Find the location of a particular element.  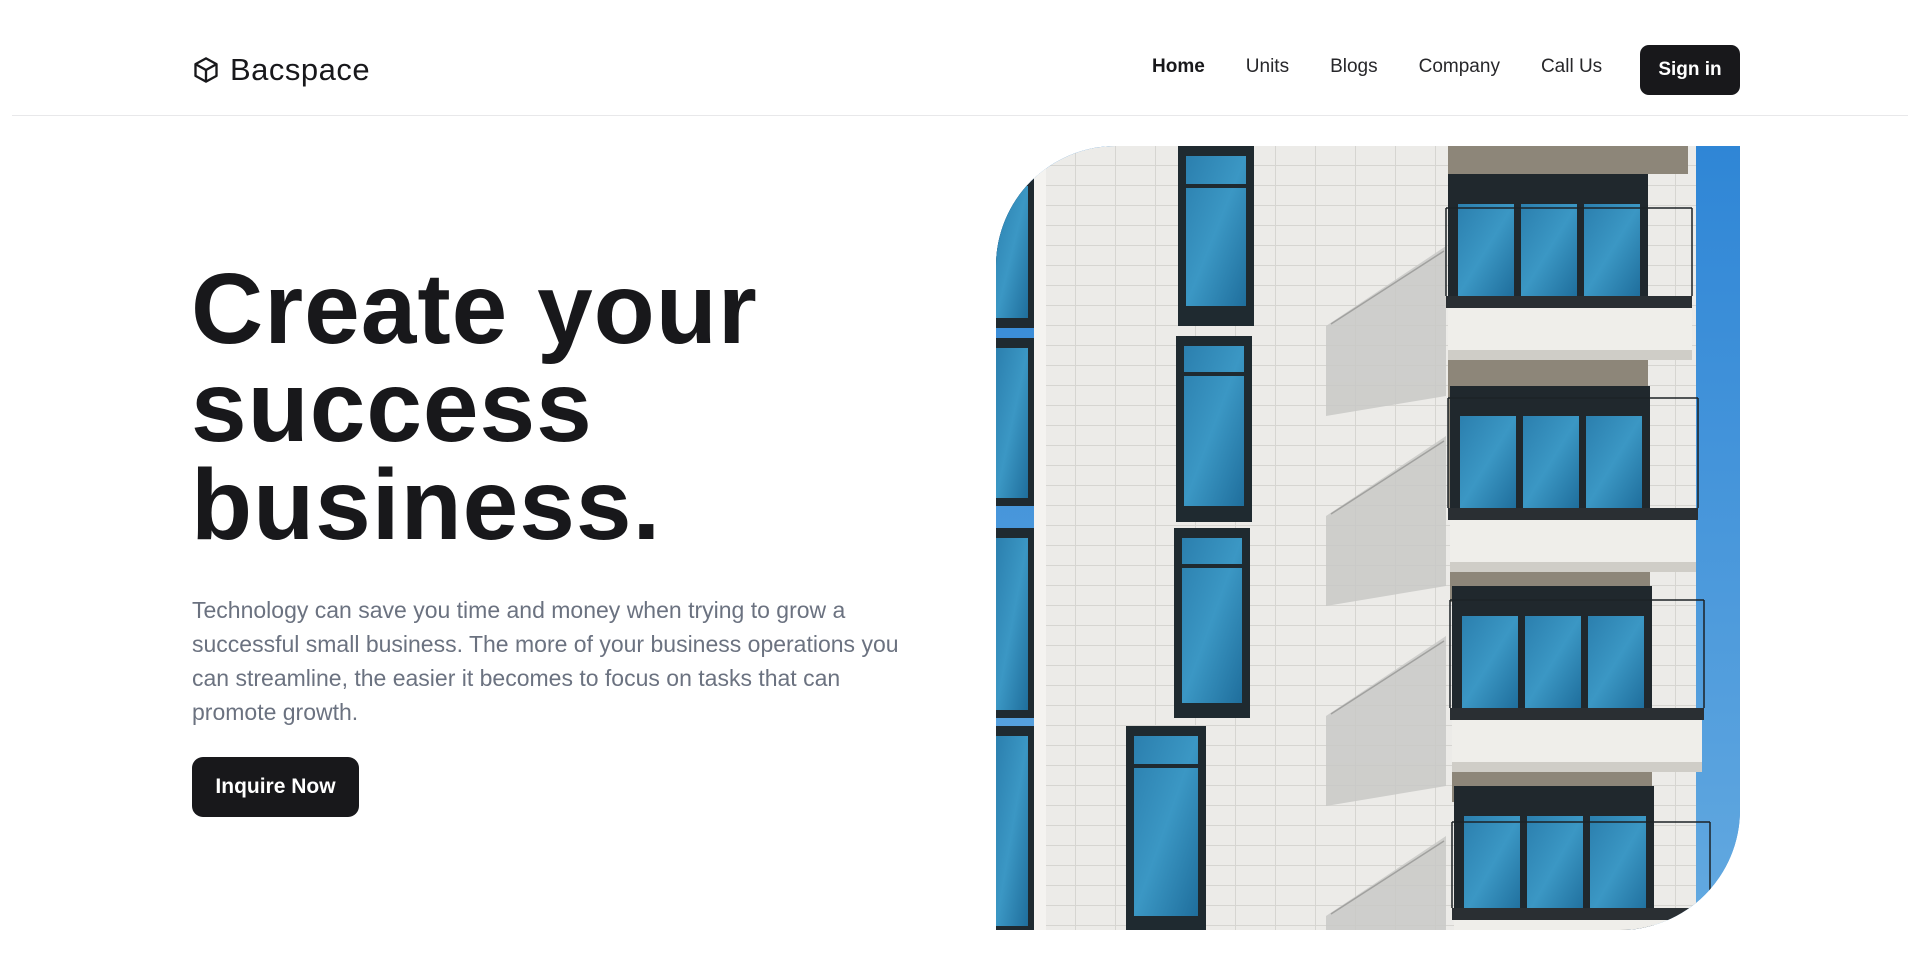

nav-link-company: Company is located at coordinates (1459, 67).